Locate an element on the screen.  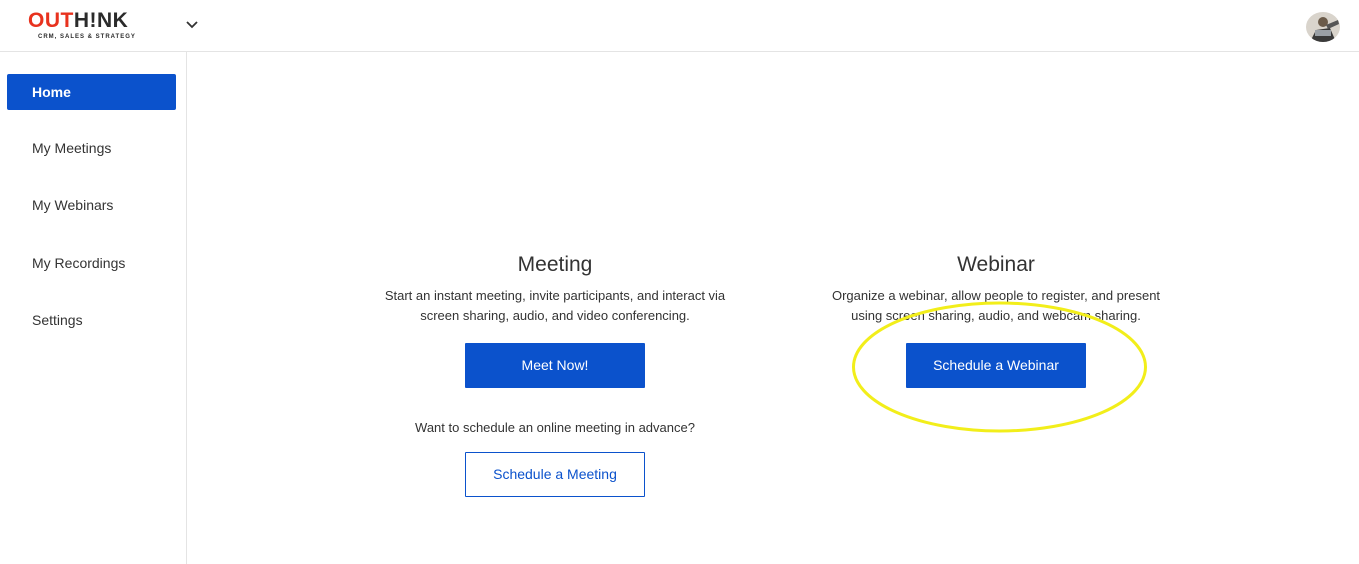
schedule-webinar-button: Schedule a Webinar is located at coordinates (996, 365).